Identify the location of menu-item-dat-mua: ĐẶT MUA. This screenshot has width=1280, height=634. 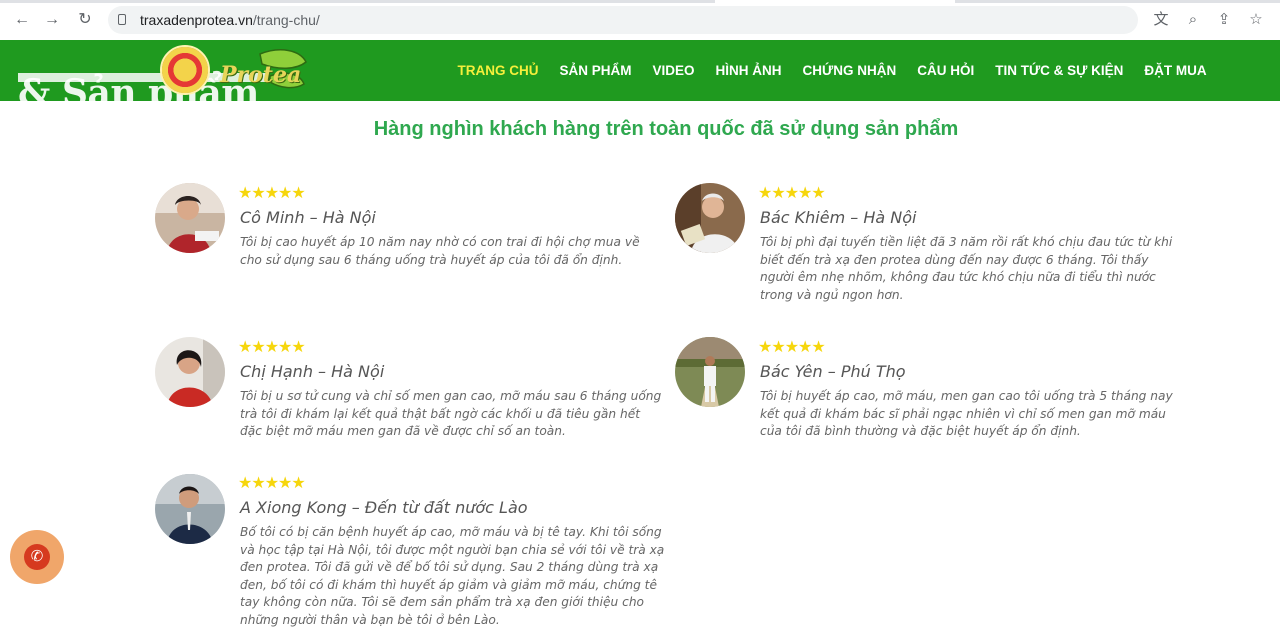
(1175, 70).